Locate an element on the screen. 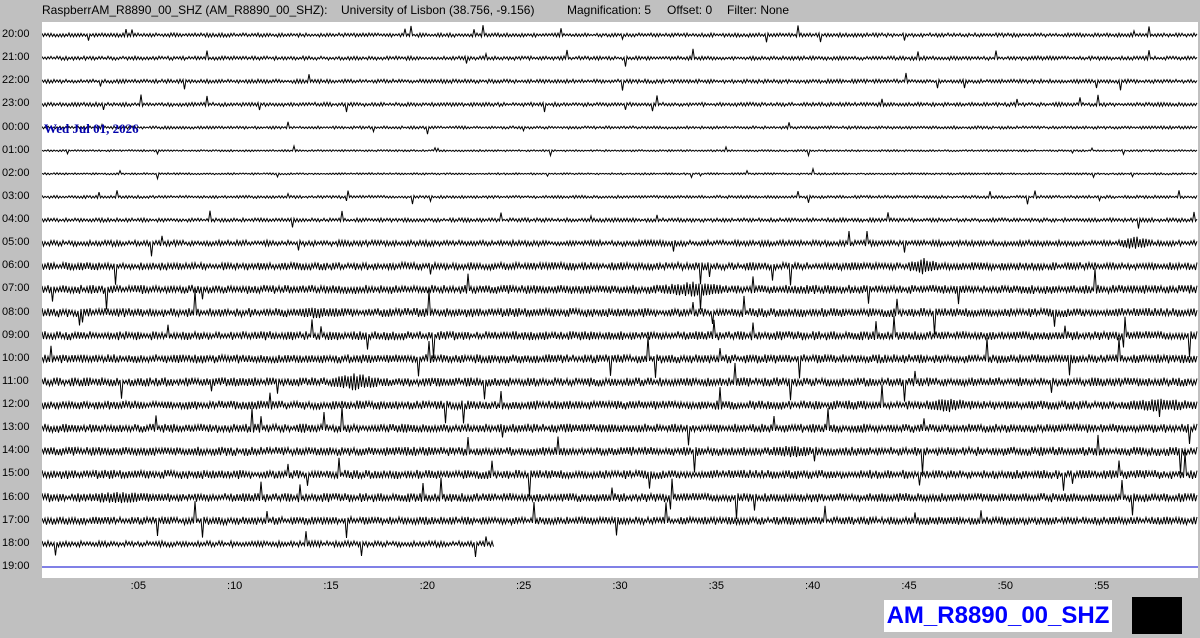  minute-axis: :05 :10 :15 :20 :25 :30 :35 :40 :45 :50 :55 is located at coordinates (620, 588).